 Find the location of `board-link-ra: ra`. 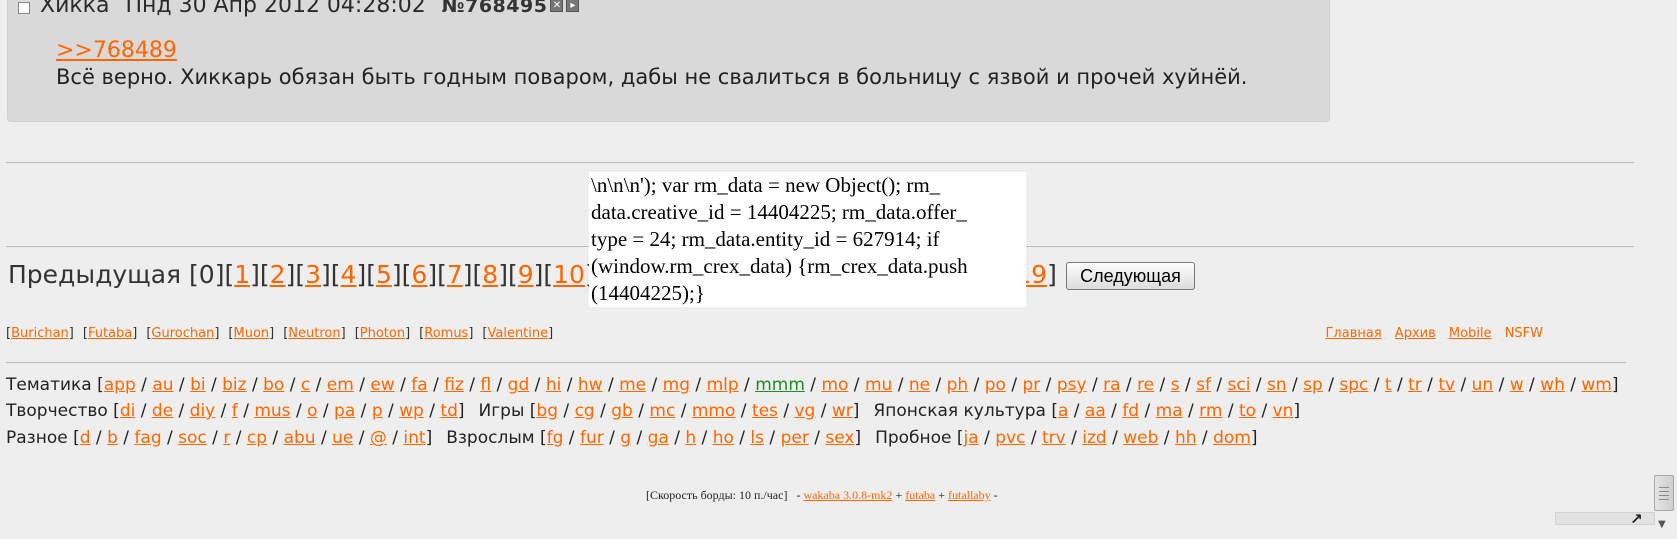

board-link-ra: ra is located at coordinates (1111, 385).